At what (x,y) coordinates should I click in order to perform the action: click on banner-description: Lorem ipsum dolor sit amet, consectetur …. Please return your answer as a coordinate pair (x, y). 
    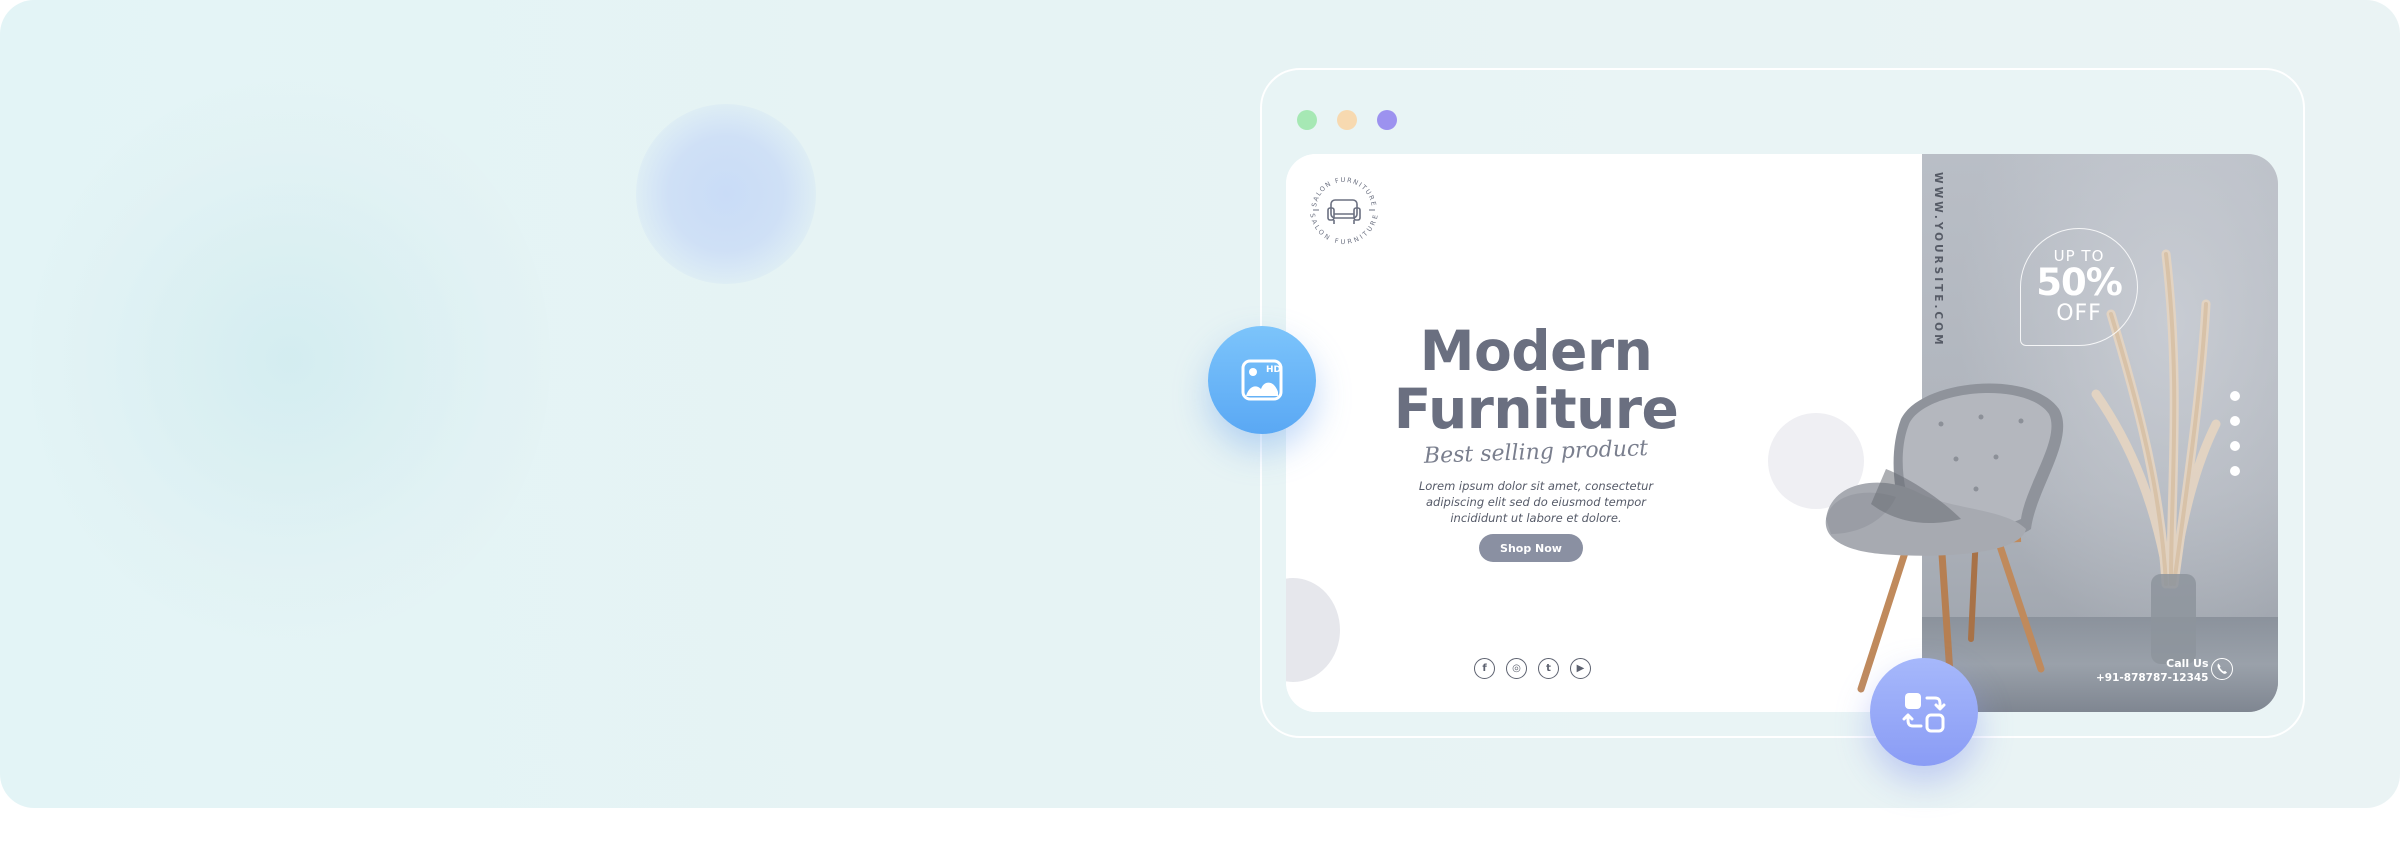
    Looking at the image, I should click on (1536, 502).